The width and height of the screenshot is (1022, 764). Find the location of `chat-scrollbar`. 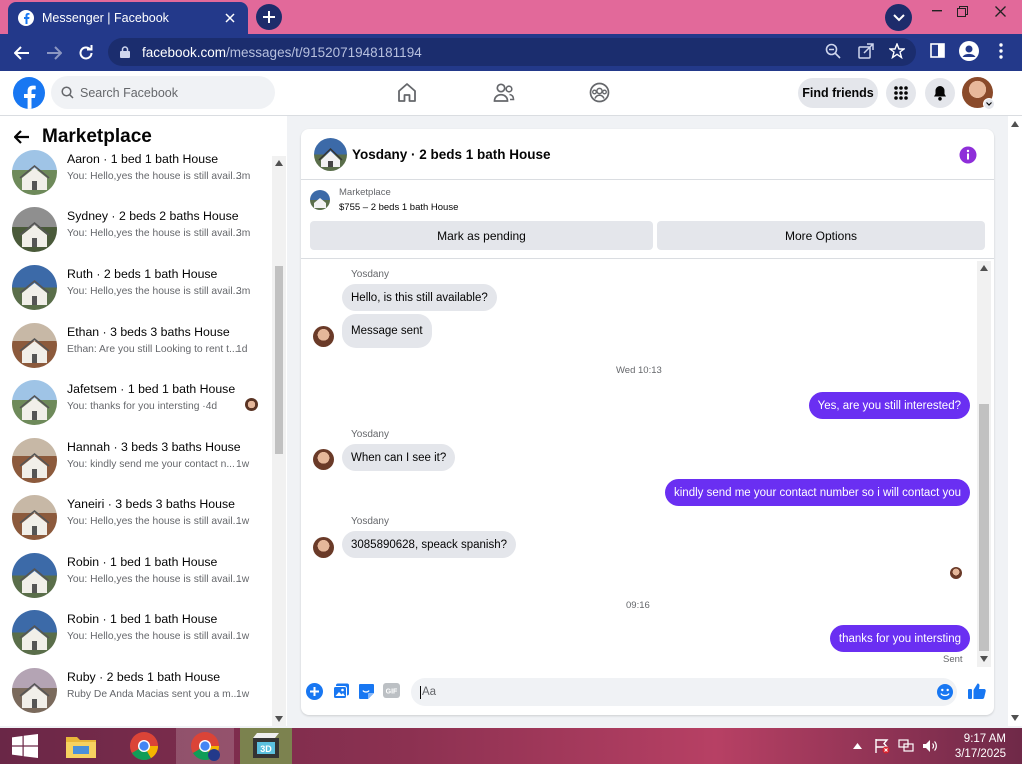

chat-scrollbar is located at coordinates (984, 464).